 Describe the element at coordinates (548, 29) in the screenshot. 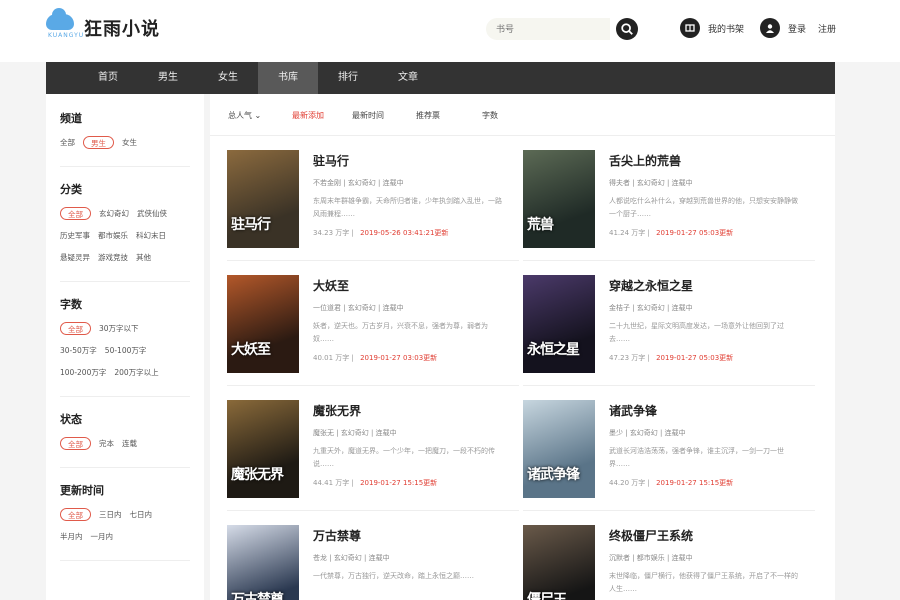

I see `search-input` at that location.